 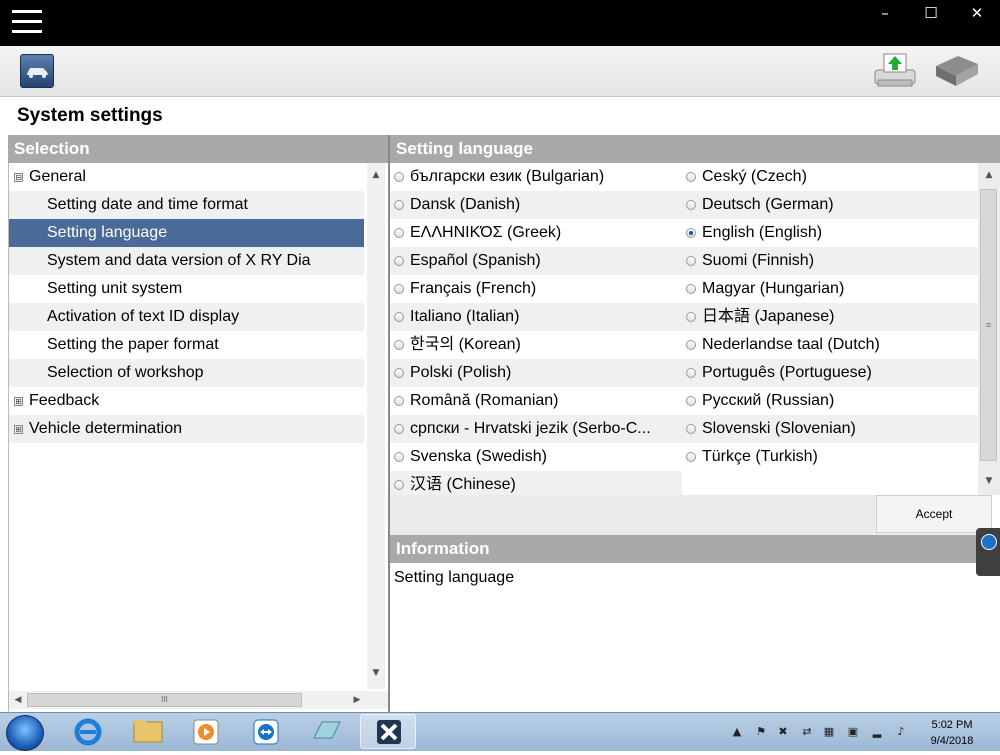 I want to click on tree-item: Selection of workshop, so click(x=186, y=373).